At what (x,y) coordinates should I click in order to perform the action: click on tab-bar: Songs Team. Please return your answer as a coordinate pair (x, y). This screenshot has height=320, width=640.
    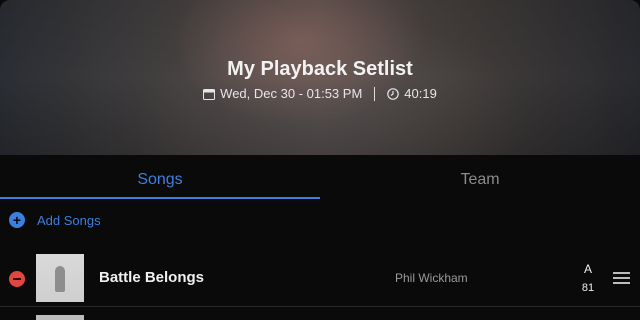
    Looking at the image, I should click on (320, 177).